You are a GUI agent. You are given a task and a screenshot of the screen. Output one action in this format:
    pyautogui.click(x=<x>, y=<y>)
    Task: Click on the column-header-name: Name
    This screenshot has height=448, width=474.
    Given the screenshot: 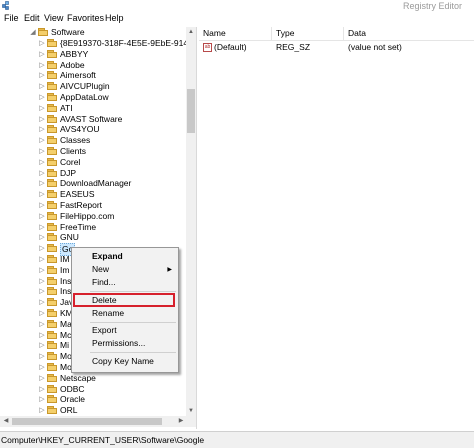 What is the action you would take?
    pyautogui.click(x=235, y=33)
    